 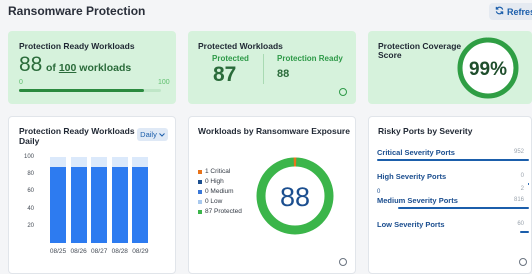 I want to click on legend-label: 0 Medium, so click(x=219, y=191).